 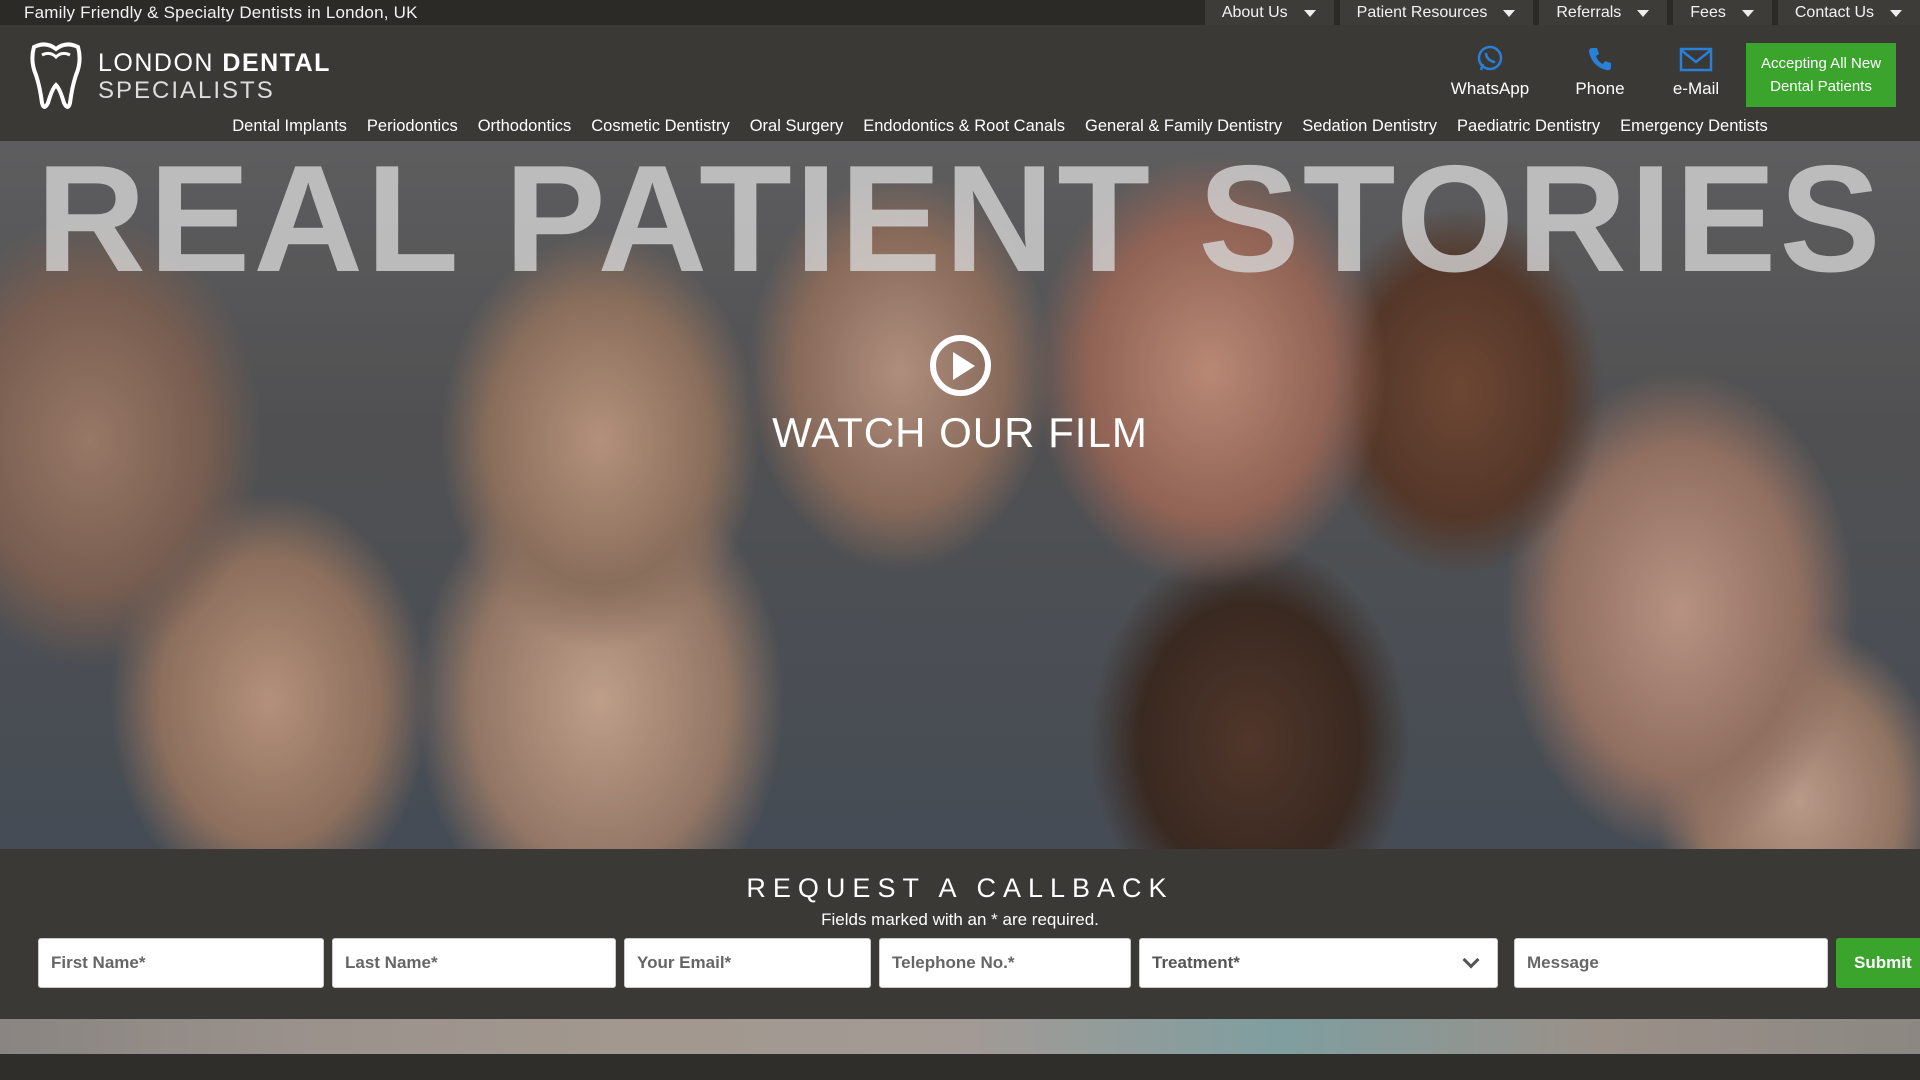 What do you see at coordinates (964, 126) in the screenshot?
I see `nav-endodontics: Endodontics & Root Canals` at bounding box center [964, 126].